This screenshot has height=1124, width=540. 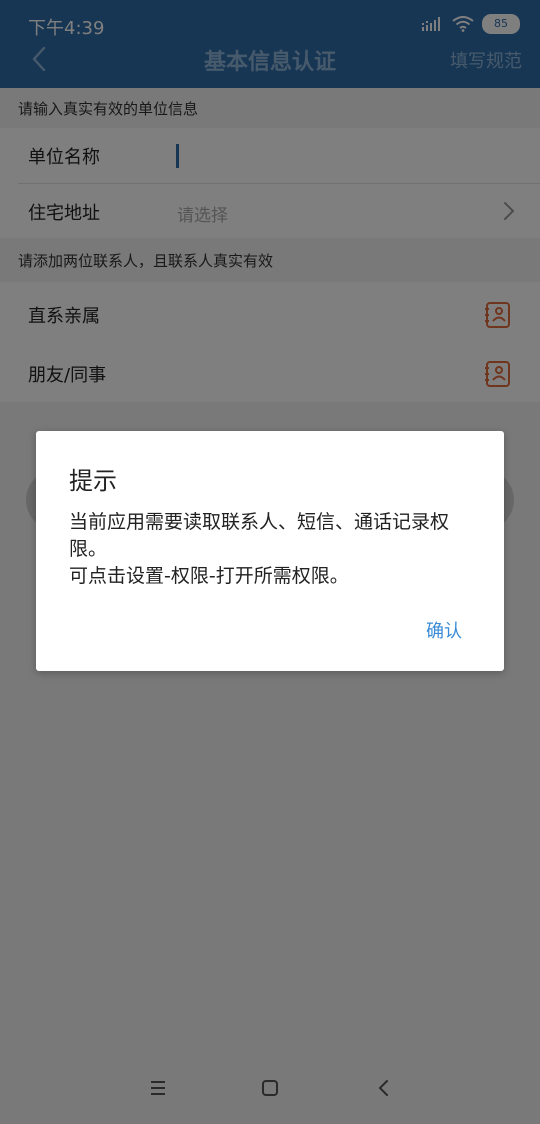 I want to click on confirm-button: 确认, so click(x=444, y=630).